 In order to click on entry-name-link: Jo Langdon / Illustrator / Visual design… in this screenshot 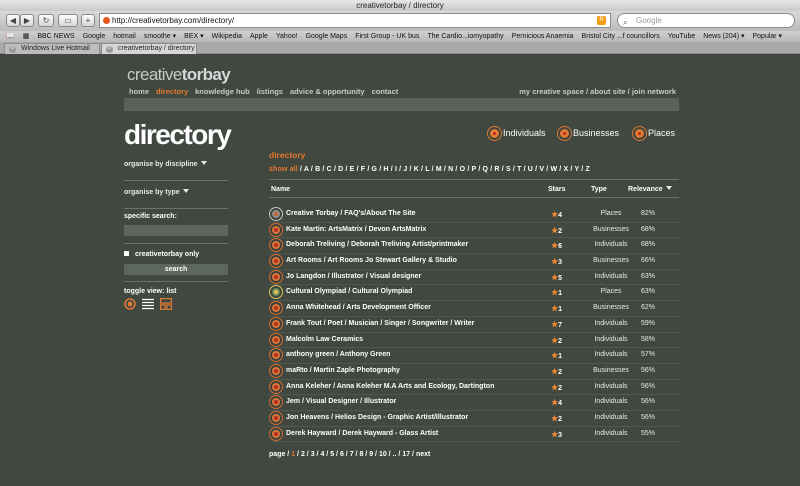, I will do `click(353, 276)`.